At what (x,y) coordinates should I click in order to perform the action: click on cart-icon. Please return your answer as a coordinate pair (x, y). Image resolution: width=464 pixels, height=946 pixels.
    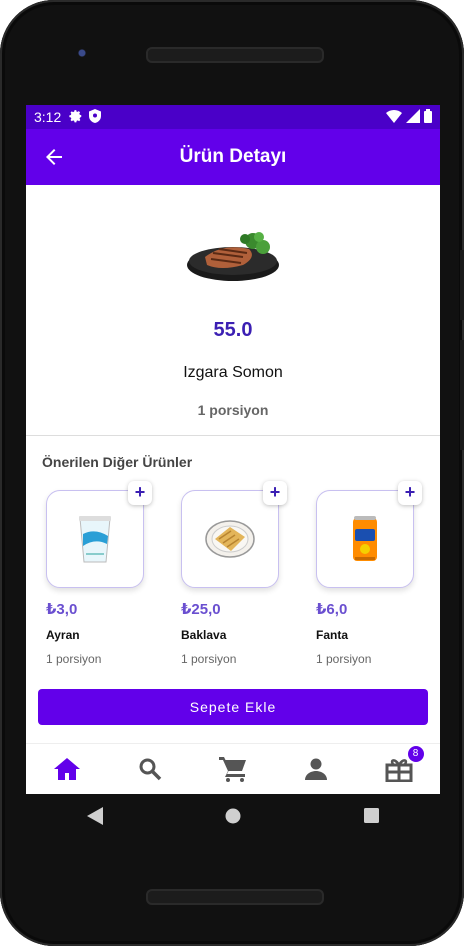
    Looking at the image, I should click on (232, 769).